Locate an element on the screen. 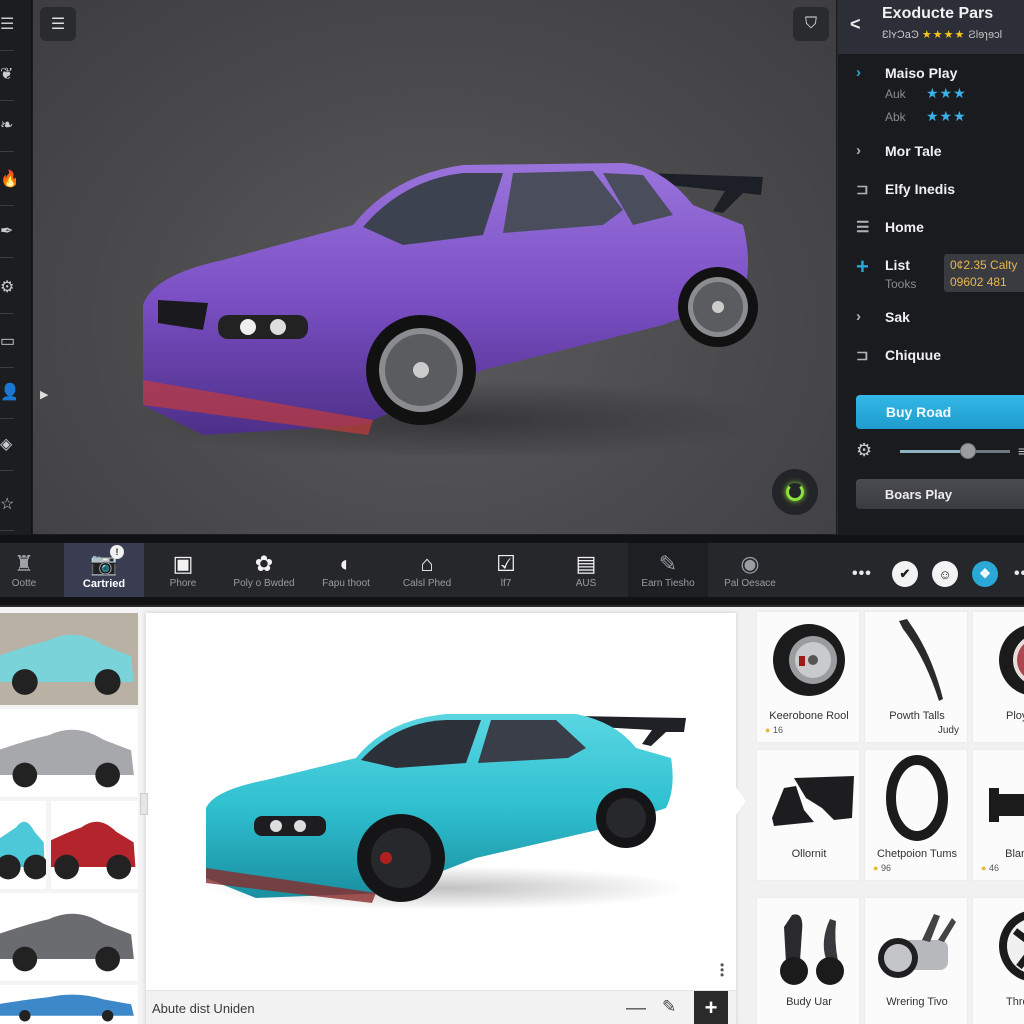 This screenshot has width=1024, height=1024. check-circle-button: ✔ is located at coordinates (905, 574).